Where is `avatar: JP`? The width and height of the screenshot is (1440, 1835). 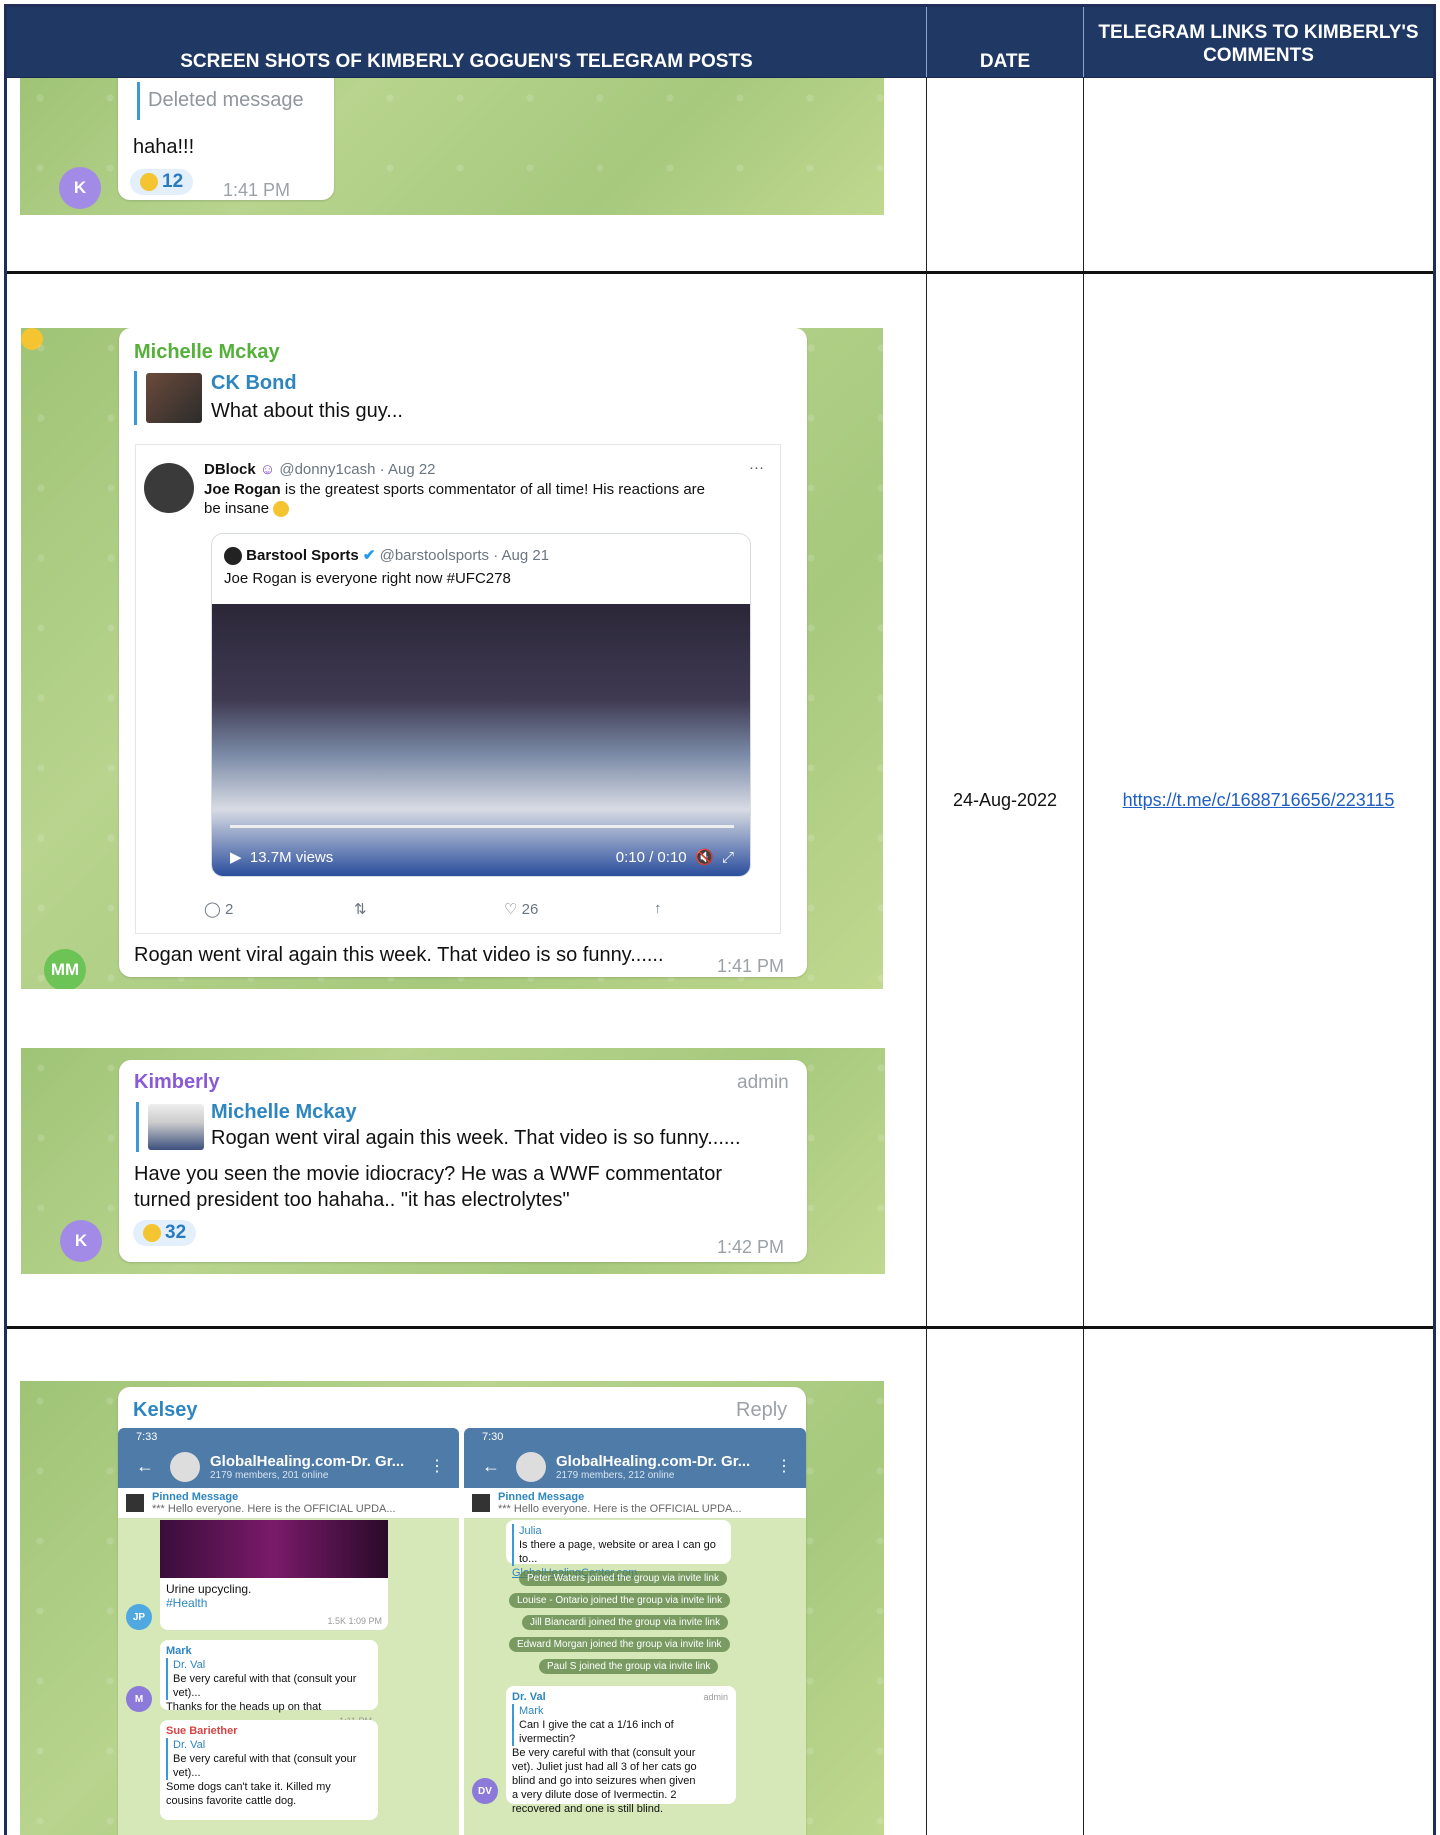
avatar: JP is located at coordinates (139, 1617).